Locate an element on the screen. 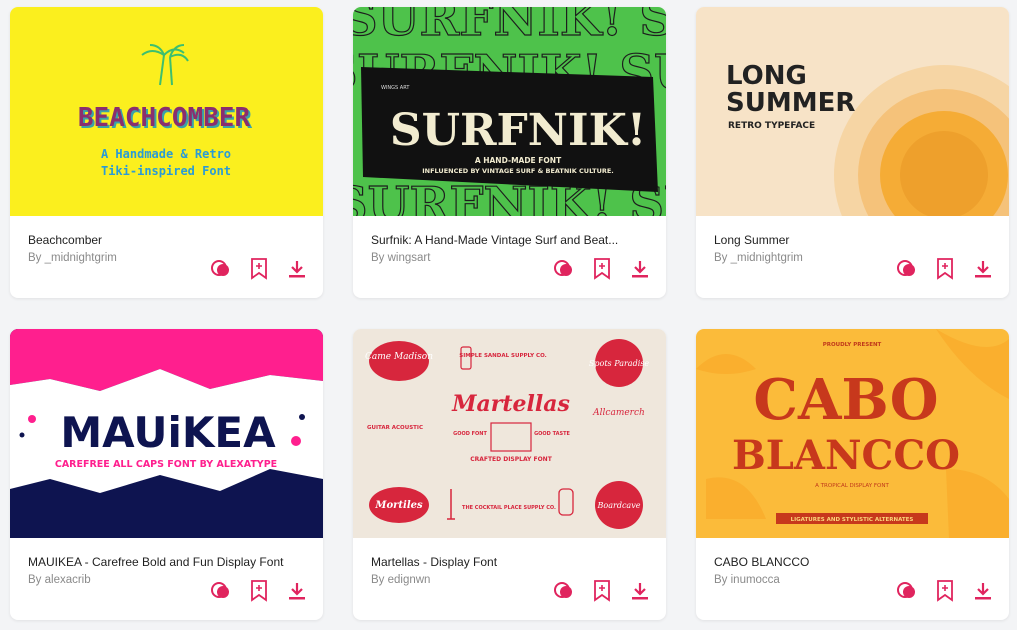 The image size is (1017, 630). font-author: By inumocca is located at coordinates (747, 580).